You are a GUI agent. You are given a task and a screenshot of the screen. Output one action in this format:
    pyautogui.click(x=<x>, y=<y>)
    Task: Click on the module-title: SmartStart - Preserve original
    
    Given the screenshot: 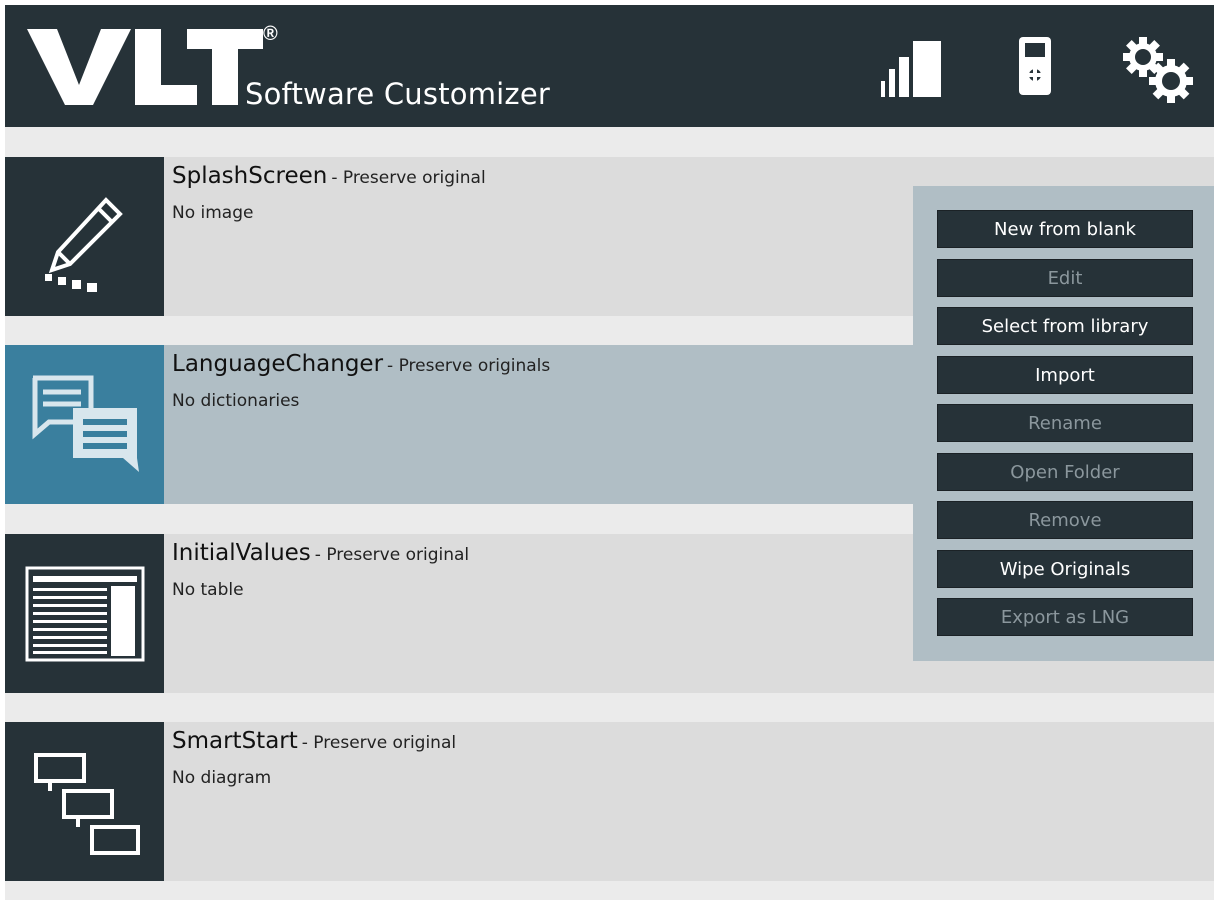 What is the action you would take?
    pyautogui.click(x=314, y=741)
    